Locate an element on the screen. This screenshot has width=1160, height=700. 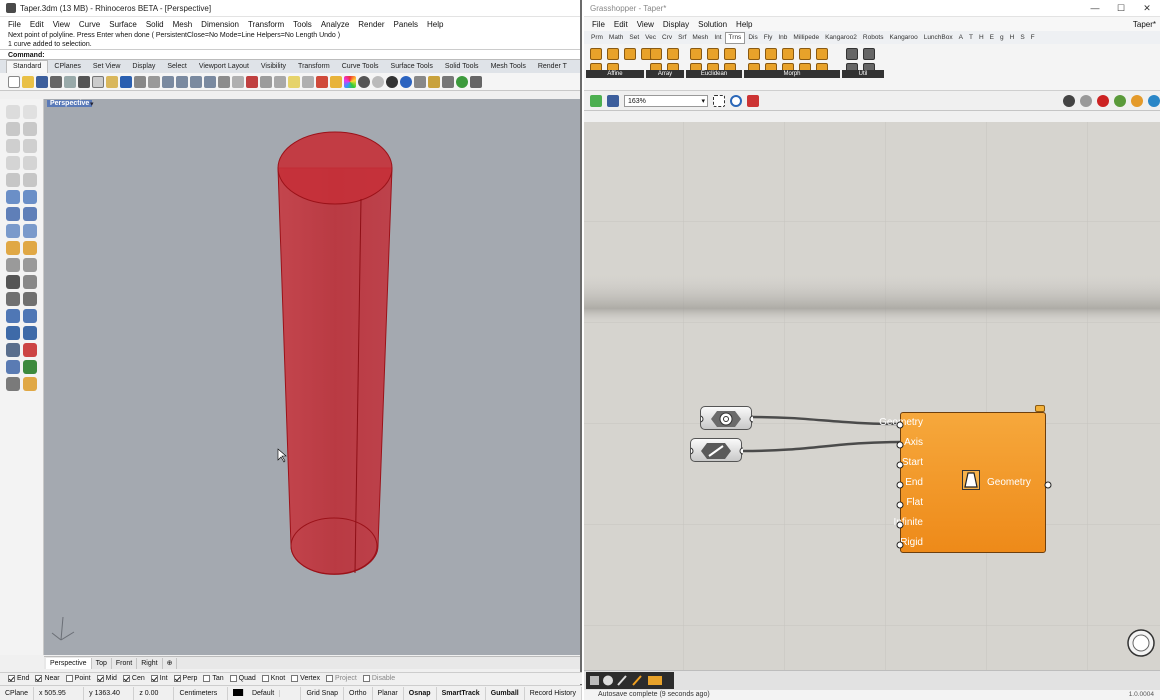
rotate-view-icon is located at coordinates (154, 81).